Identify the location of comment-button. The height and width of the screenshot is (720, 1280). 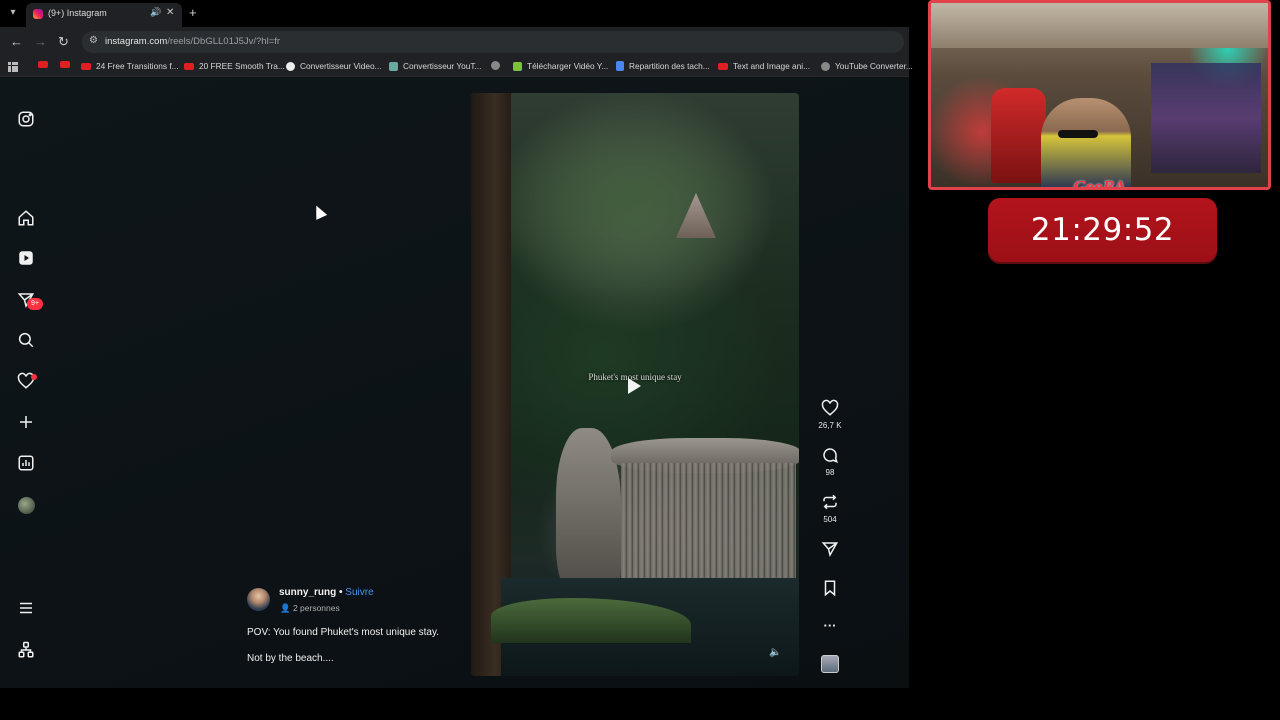
(830, 457).